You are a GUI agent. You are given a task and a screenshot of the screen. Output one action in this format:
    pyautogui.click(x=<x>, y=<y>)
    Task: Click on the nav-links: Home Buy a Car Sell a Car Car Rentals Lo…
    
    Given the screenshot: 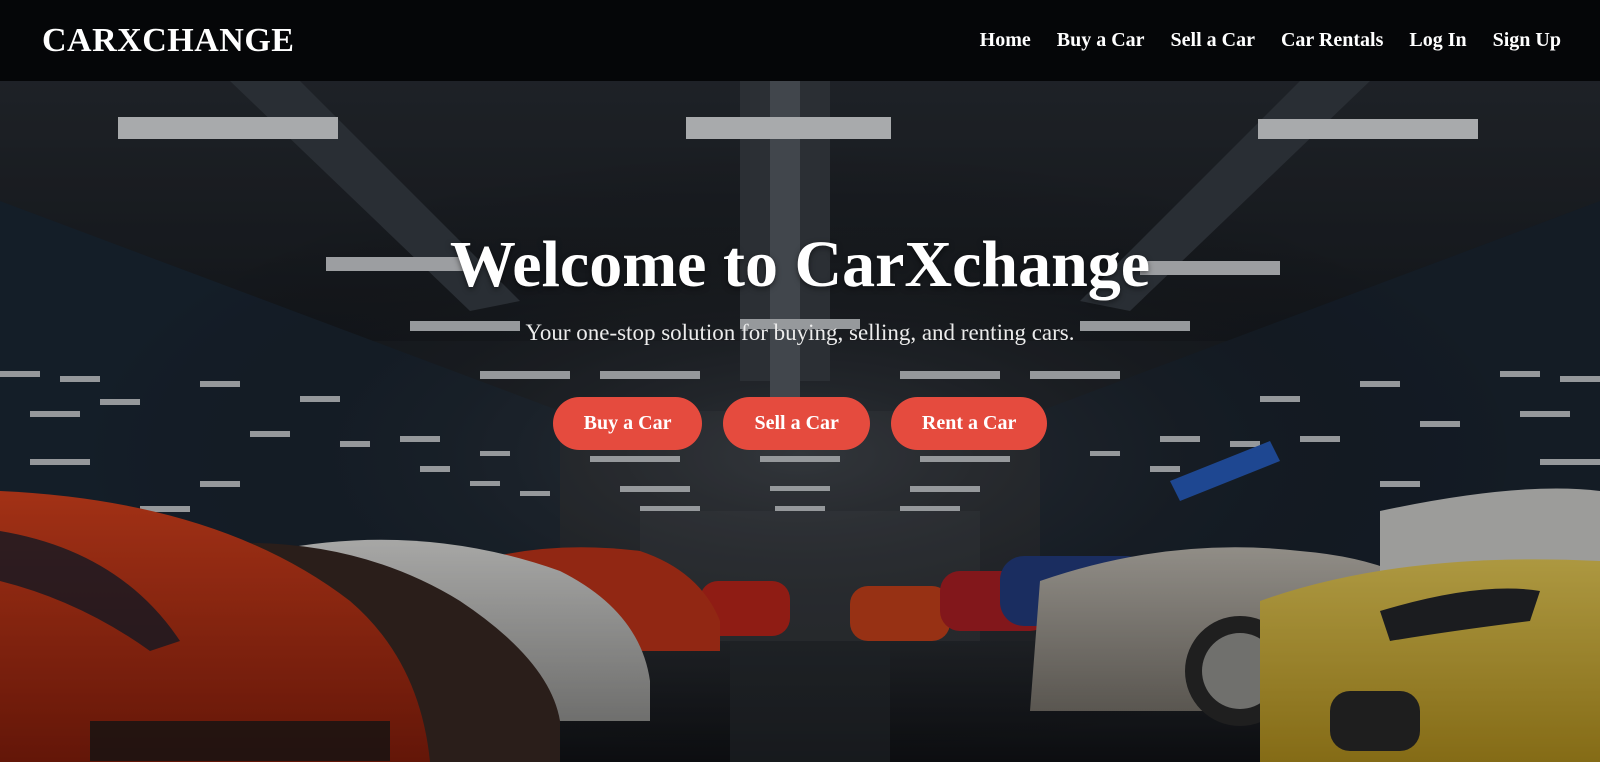 What is the action you would take?
    pyautogui.click(x=1270, y=40)
    